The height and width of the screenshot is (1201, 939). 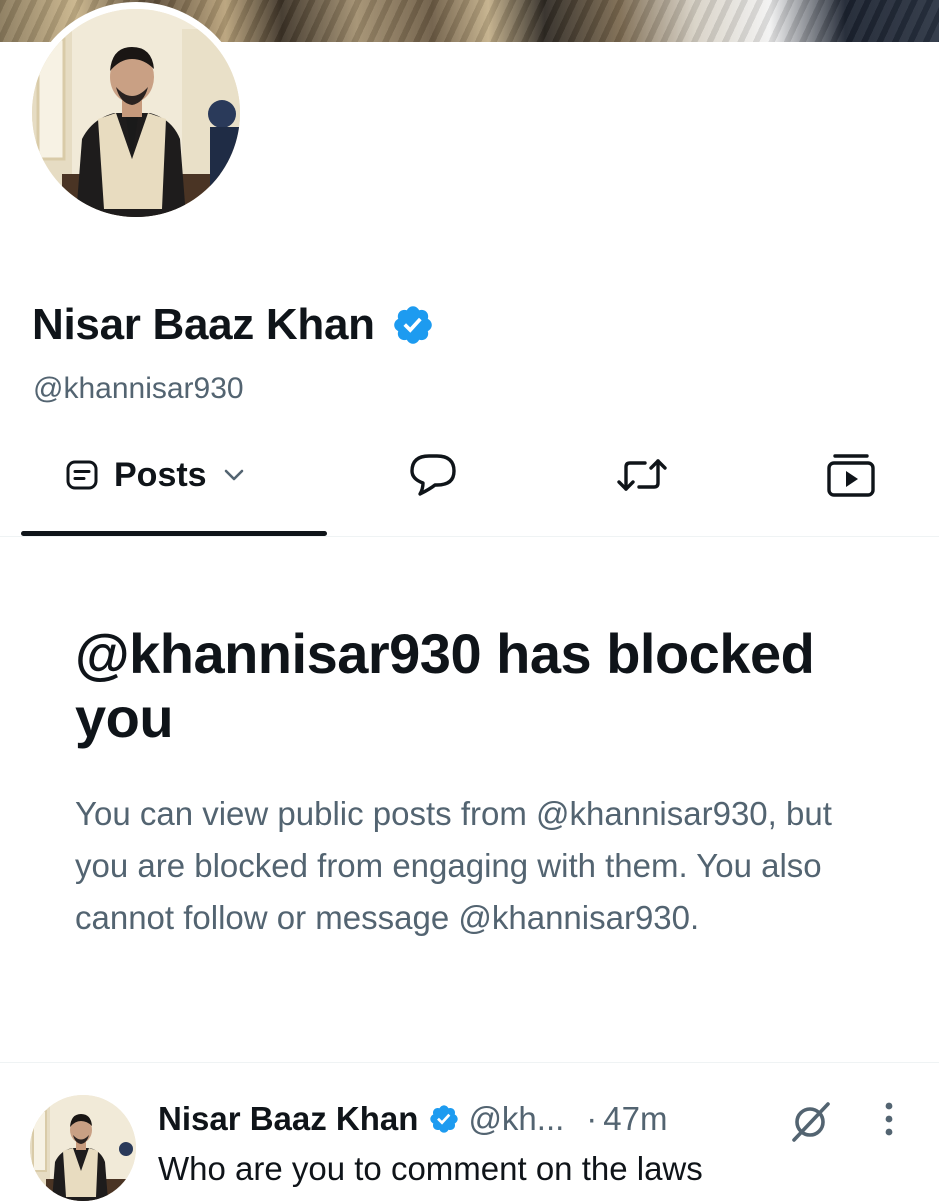 I want to click on post-avatar-photo, so click(x=83, y=1148).